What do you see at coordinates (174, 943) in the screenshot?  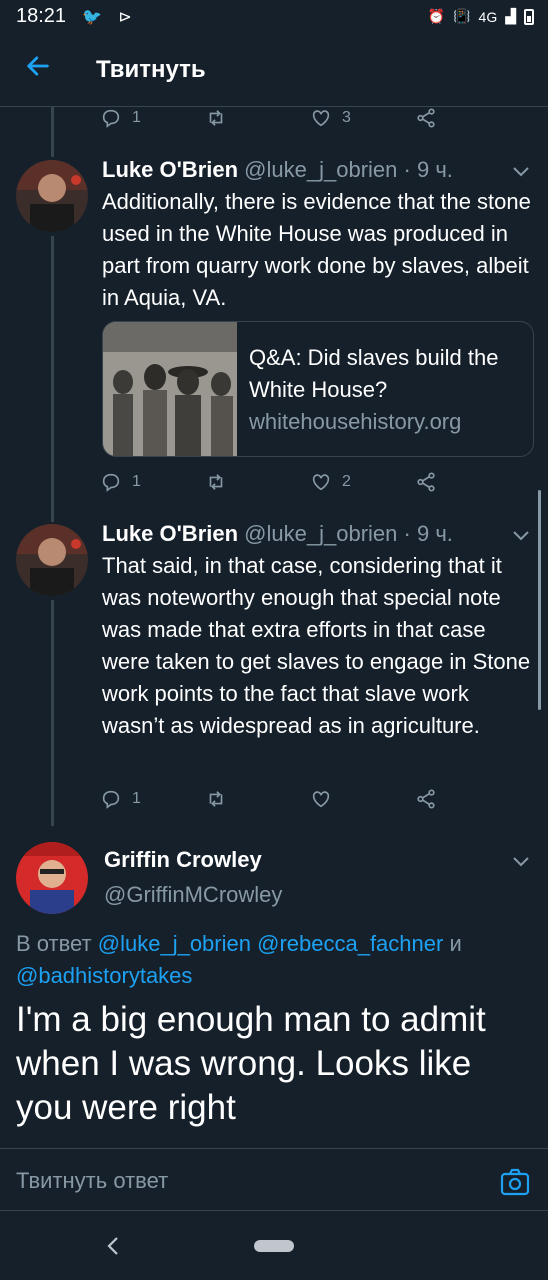 I see `mention-link: @luke_j_obrien` at bounding box center [174, 943].